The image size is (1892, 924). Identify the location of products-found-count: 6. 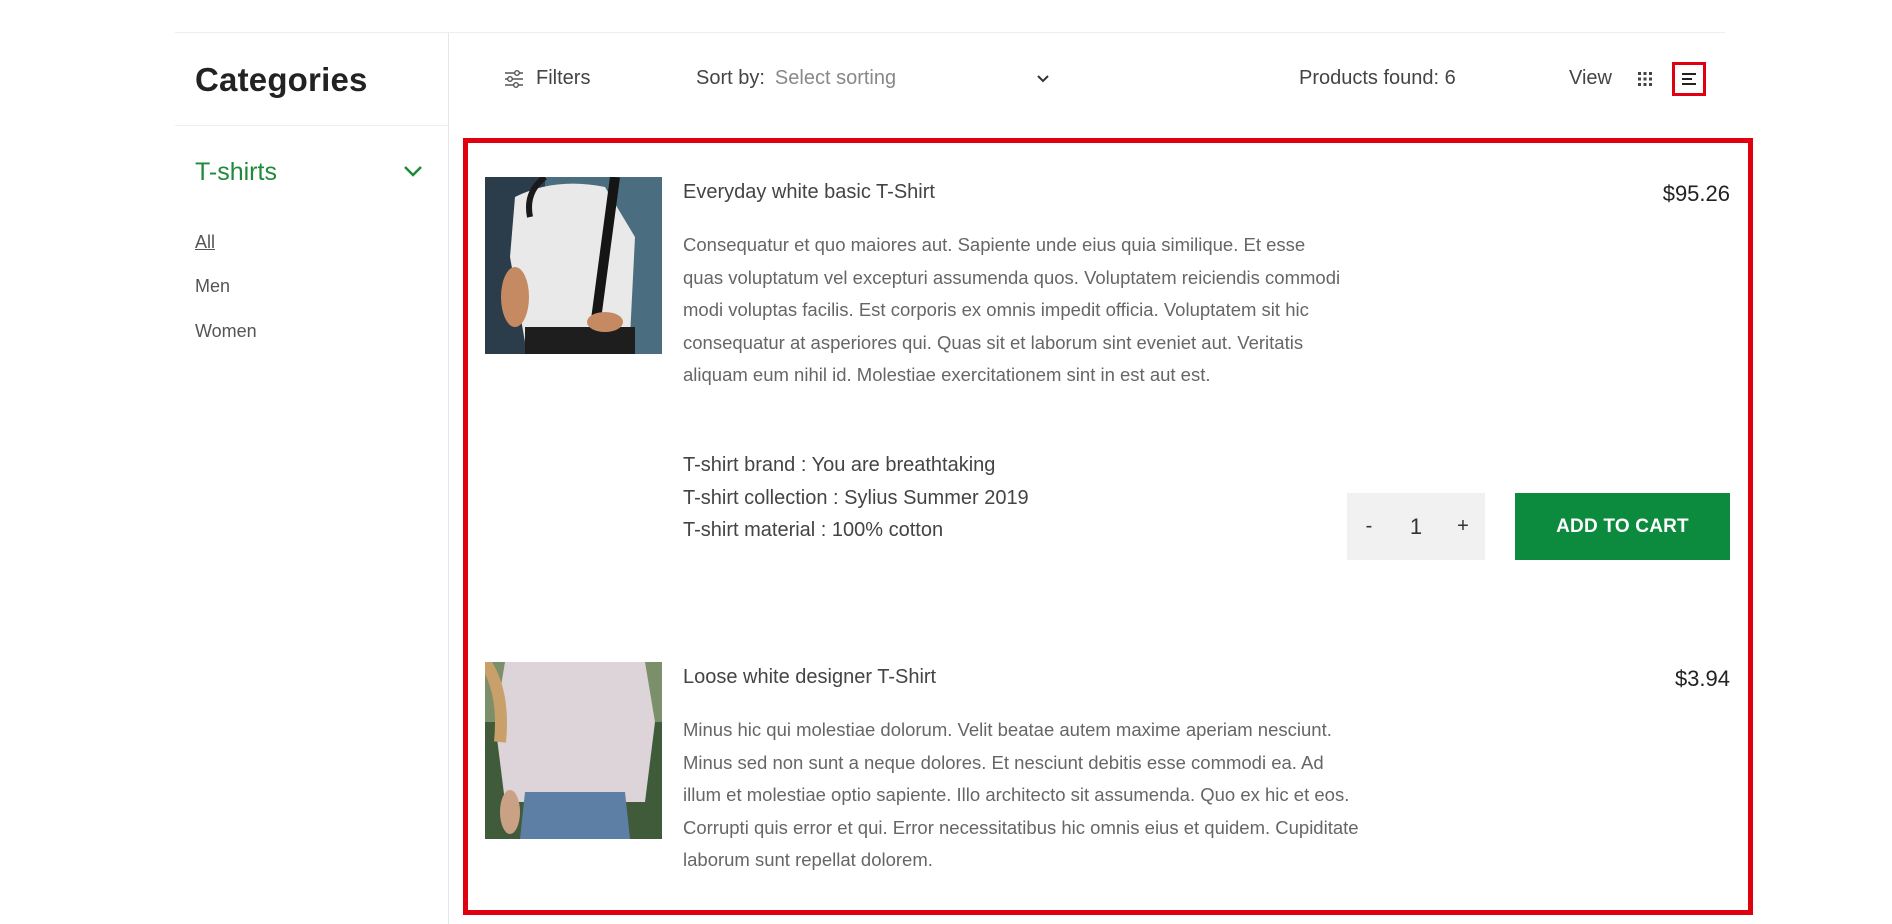
(1450, 78).